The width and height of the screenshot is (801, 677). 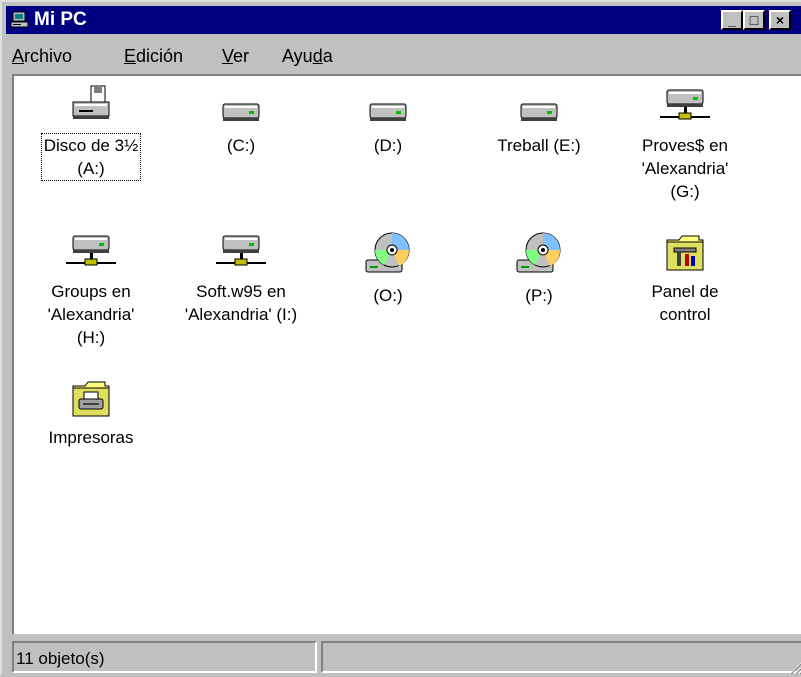 What do you see at coordinates (403, 20) in the screenshot?
I see `title-bar: Mi PC _ □ ×` at bounding box center [403, 20].